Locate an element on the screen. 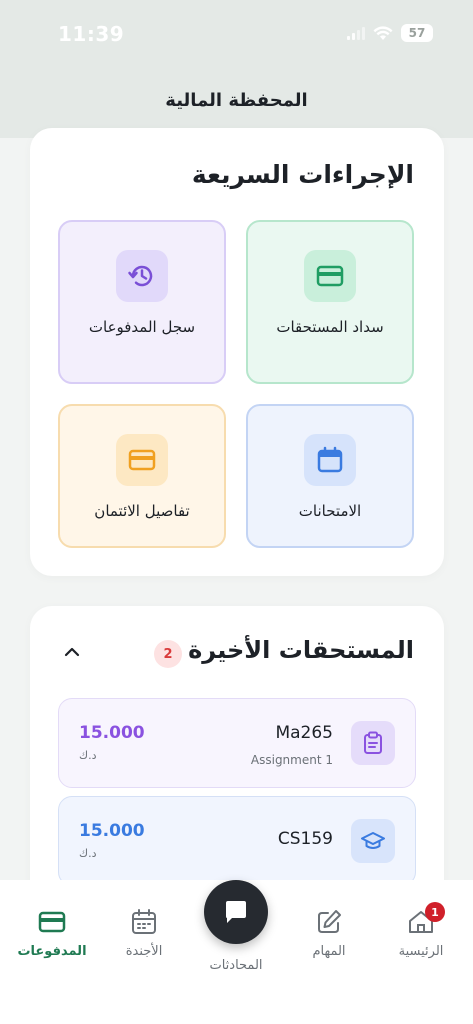  pay-dues-label: سداد المستحقات is located at coordinates (330, 327).